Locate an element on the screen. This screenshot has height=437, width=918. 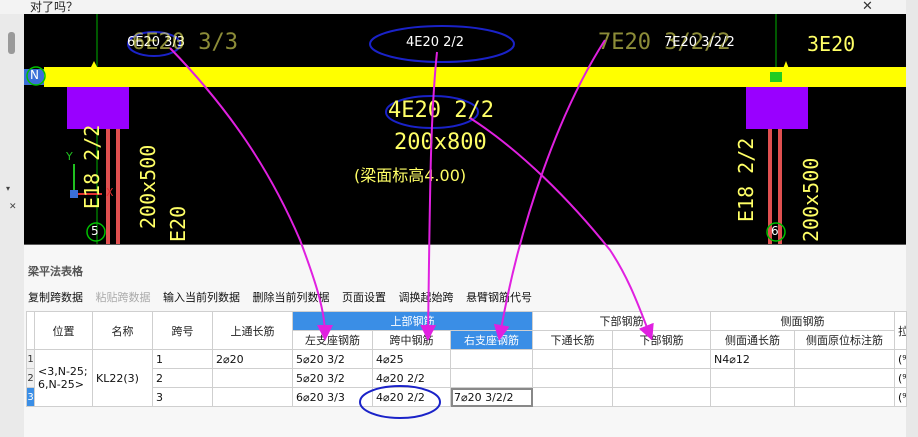
column-right is located at coordinates (777, 108).